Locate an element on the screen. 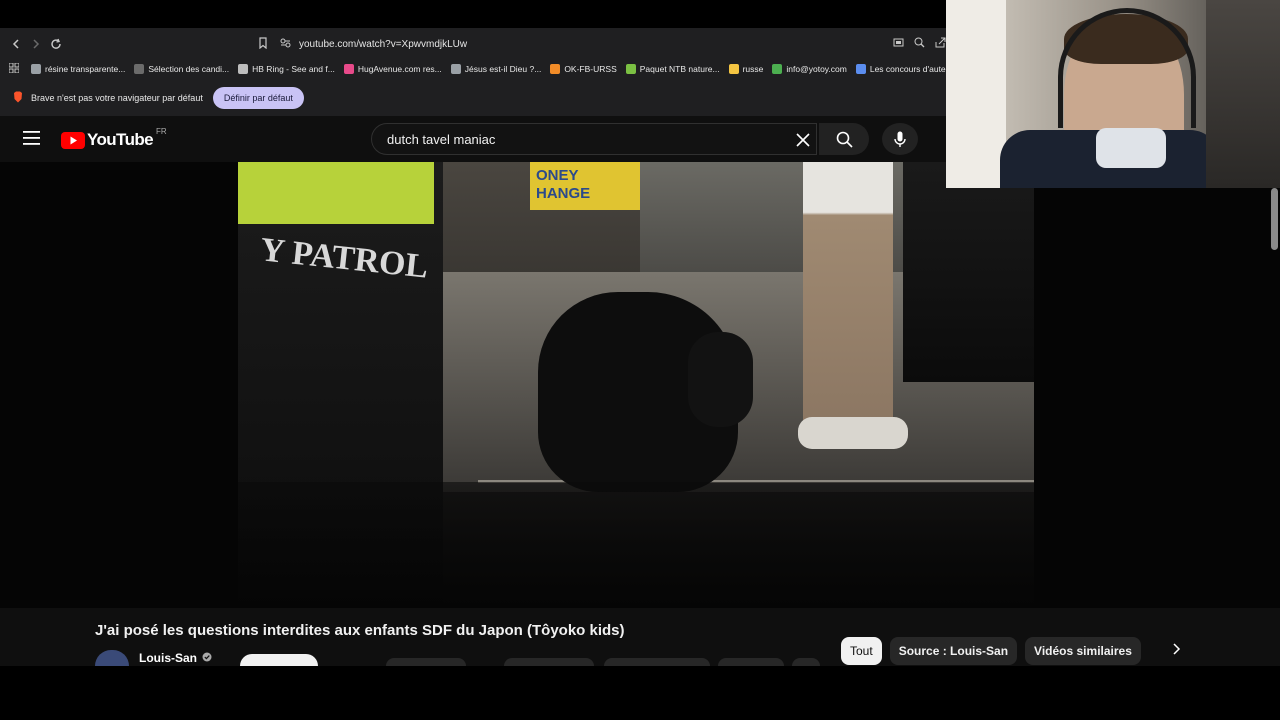  search-button is located at coordinates (844, 139).